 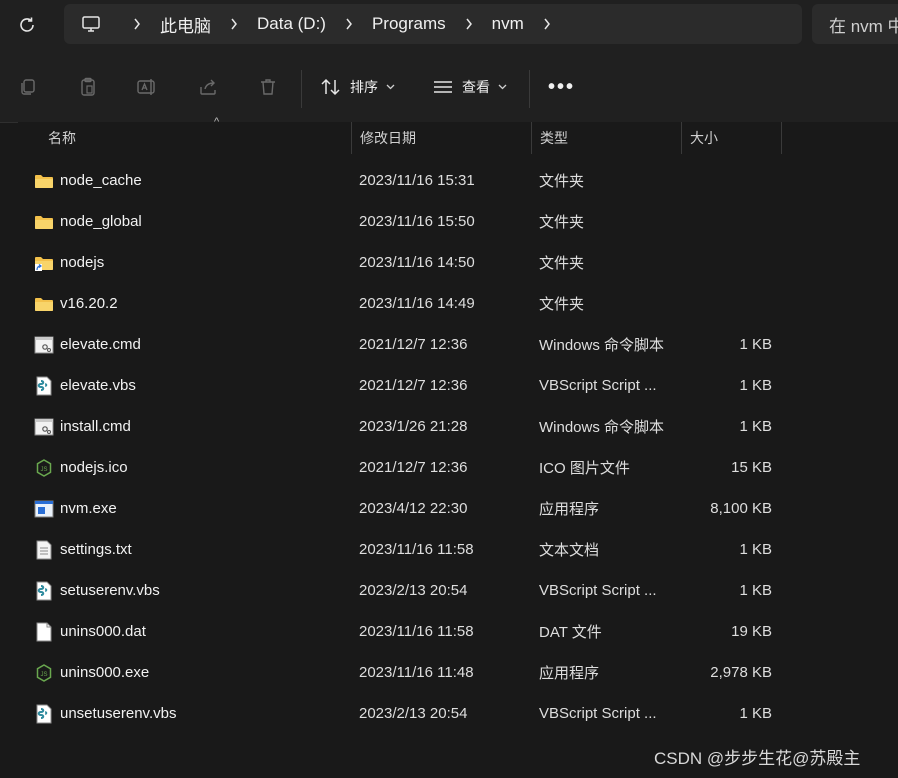 I want to click on file-type: 文本文档, so click(x=569, y=550).